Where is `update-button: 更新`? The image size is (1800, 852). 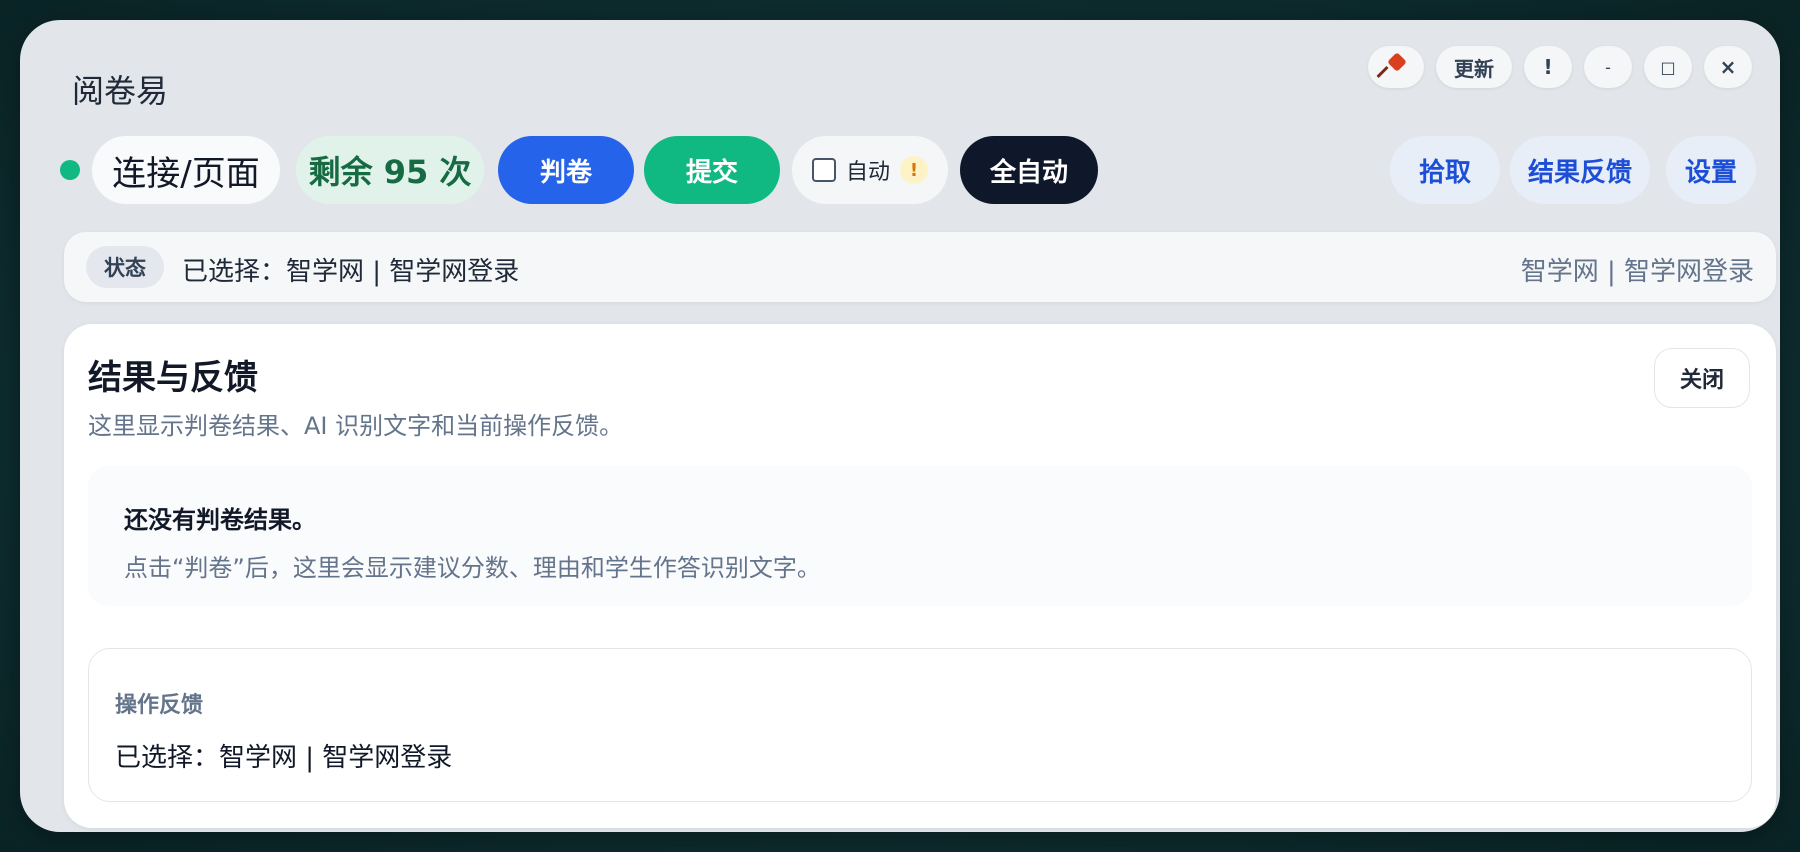 update-button: 更新 is located at coordinates (1474, 67).